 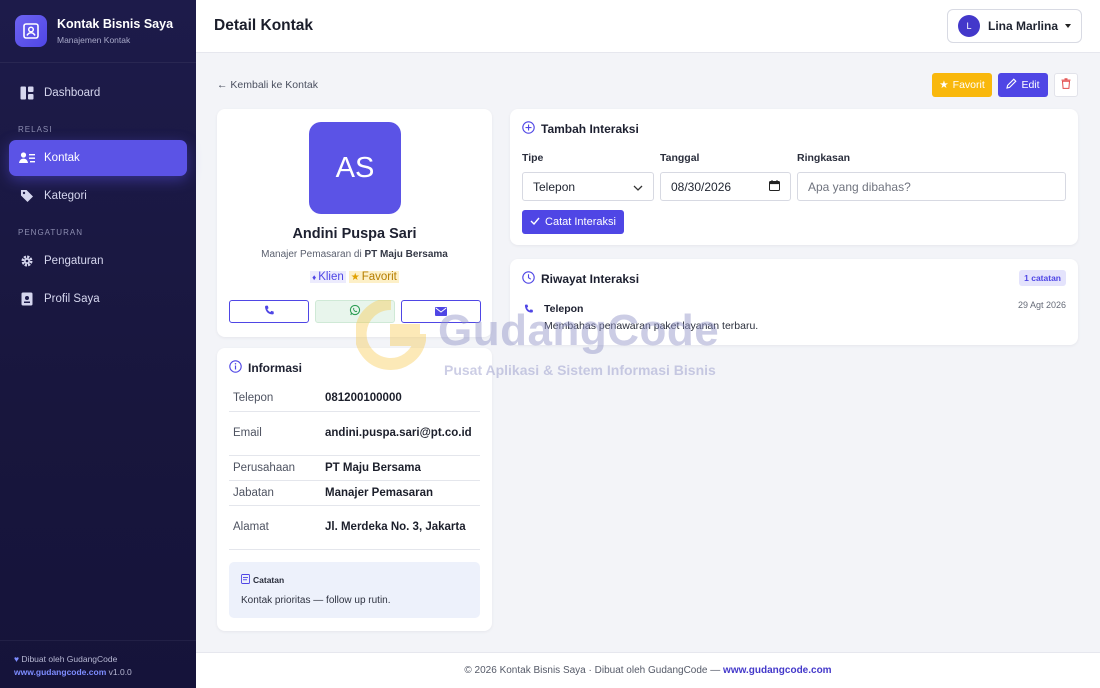 What do you see at coordinates (590, 279) in the screenshot?
I see `history-title: Riwayat Interaksi` at bounding box center [590, 279].